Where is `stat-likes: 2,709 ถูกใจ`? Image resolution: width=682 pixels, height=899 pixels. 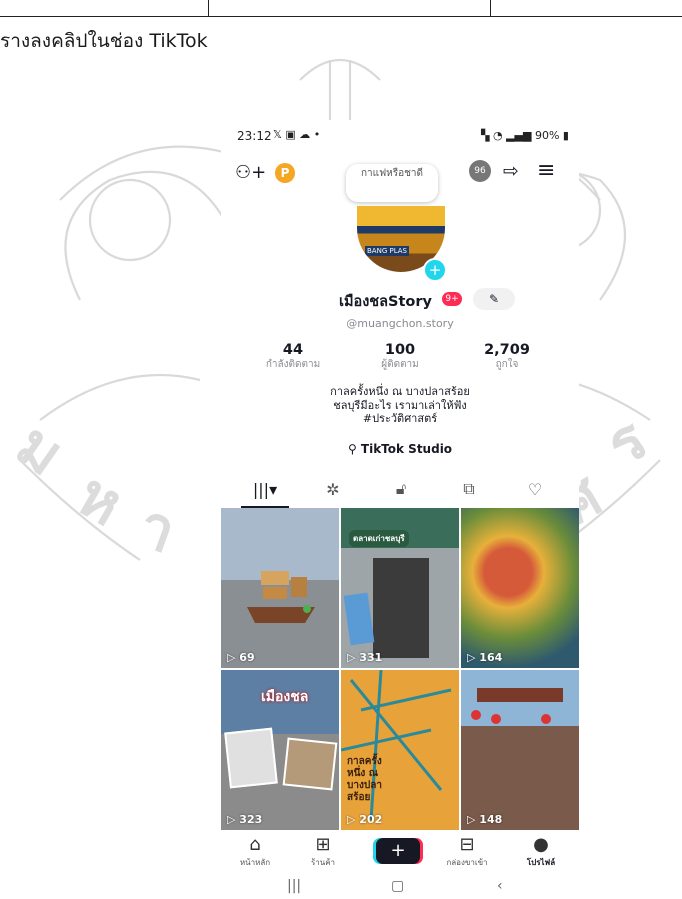 stat-likes: 2,709 ถูกใจ is located at coordinates (507, 357).